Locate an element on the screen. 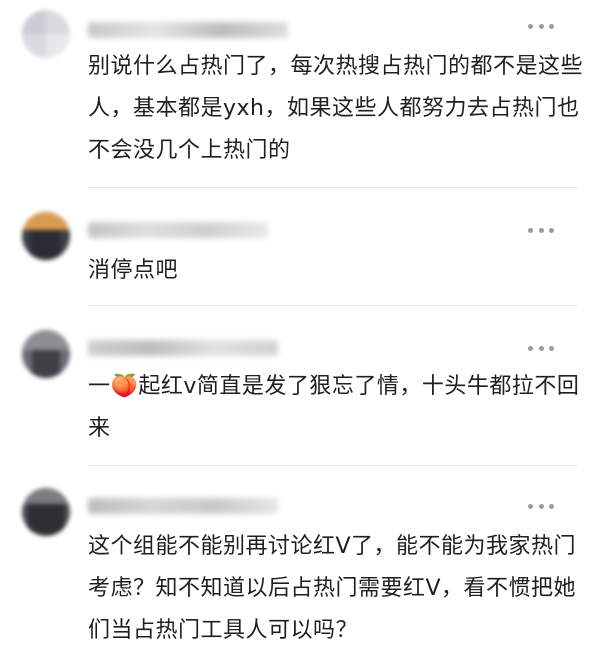 This screenshot has height=656, width=600. comment-text: 一🍑起红v简直是发了狠忘了情，十头牛都拉不回来 is located at coordinates (334, 407).